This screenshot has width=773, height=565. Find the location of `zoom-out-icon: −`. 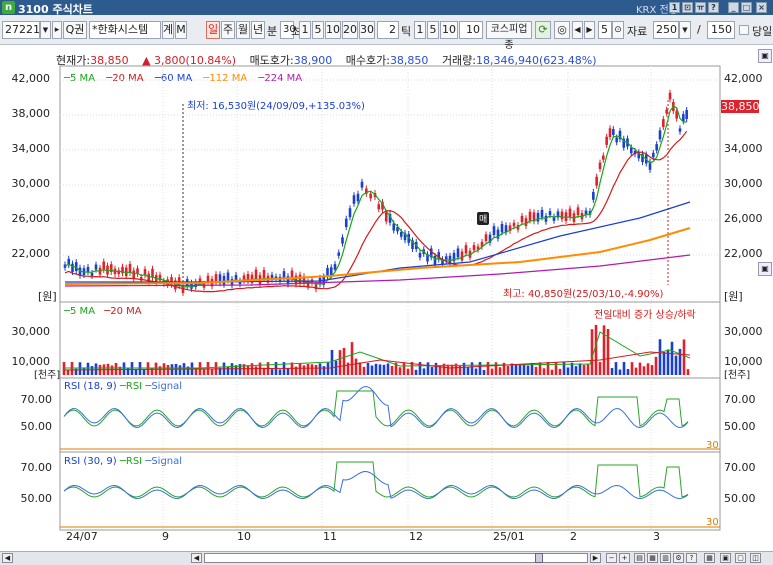

zoom-out-icon: − is located at coordinates (611, 558).